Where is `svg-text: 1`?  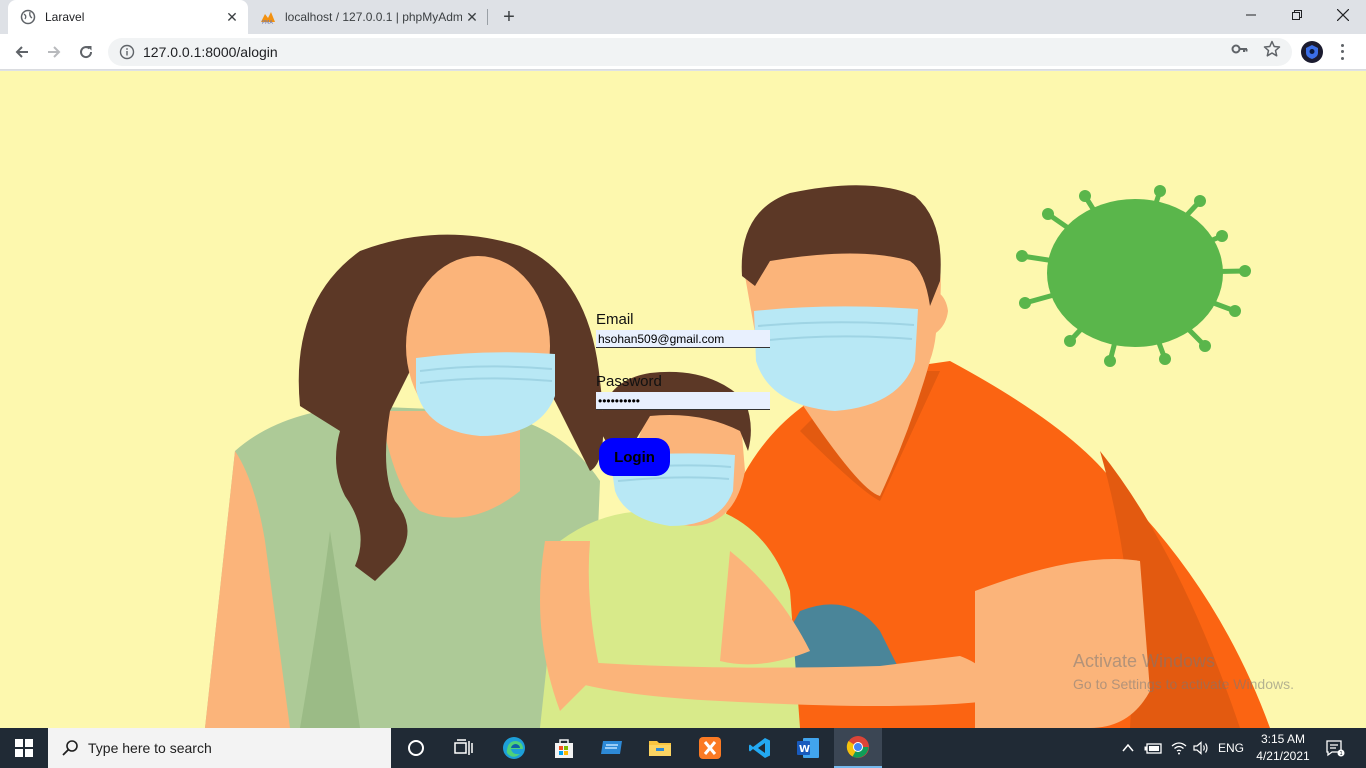
svg-text: 1 is located at coordinates (1341, 754).